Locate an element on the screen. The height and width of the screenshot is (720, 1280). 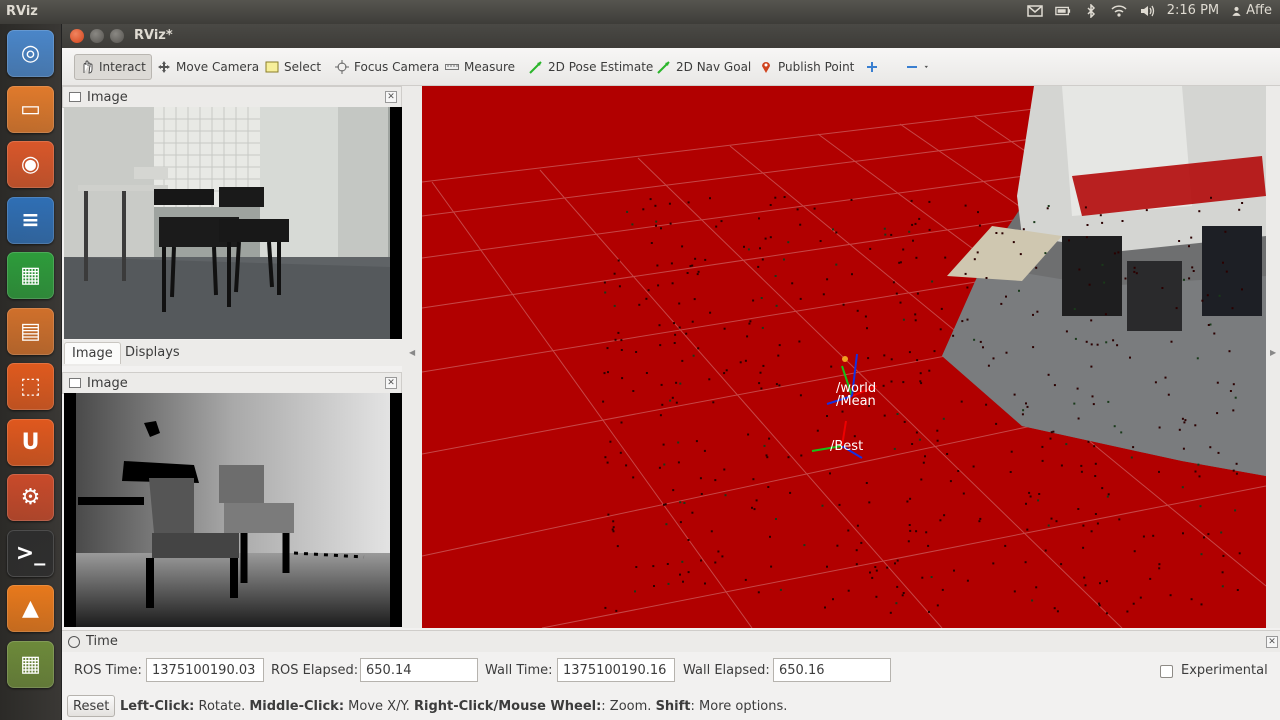
remove-tool-button is located at coordinates (918, 67).